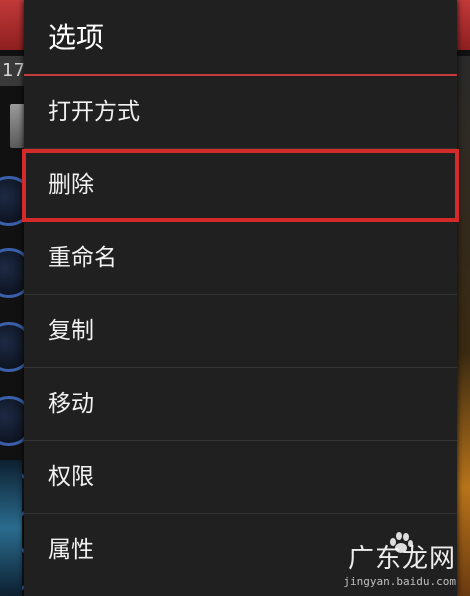 The image size is (470, 596). What do you see at coordinates (463, 326) in the screenshot?
I see `background-wallpaper-edge` at bounding box center [463, 326].